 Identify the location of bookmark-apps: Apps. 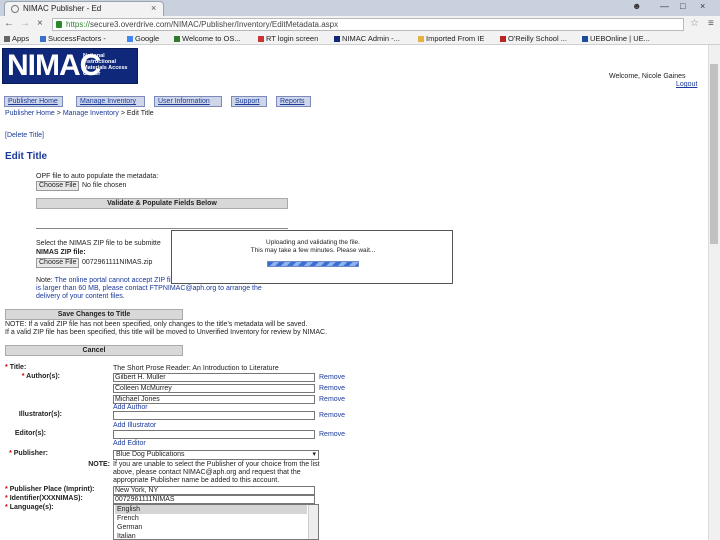
(16, 38).